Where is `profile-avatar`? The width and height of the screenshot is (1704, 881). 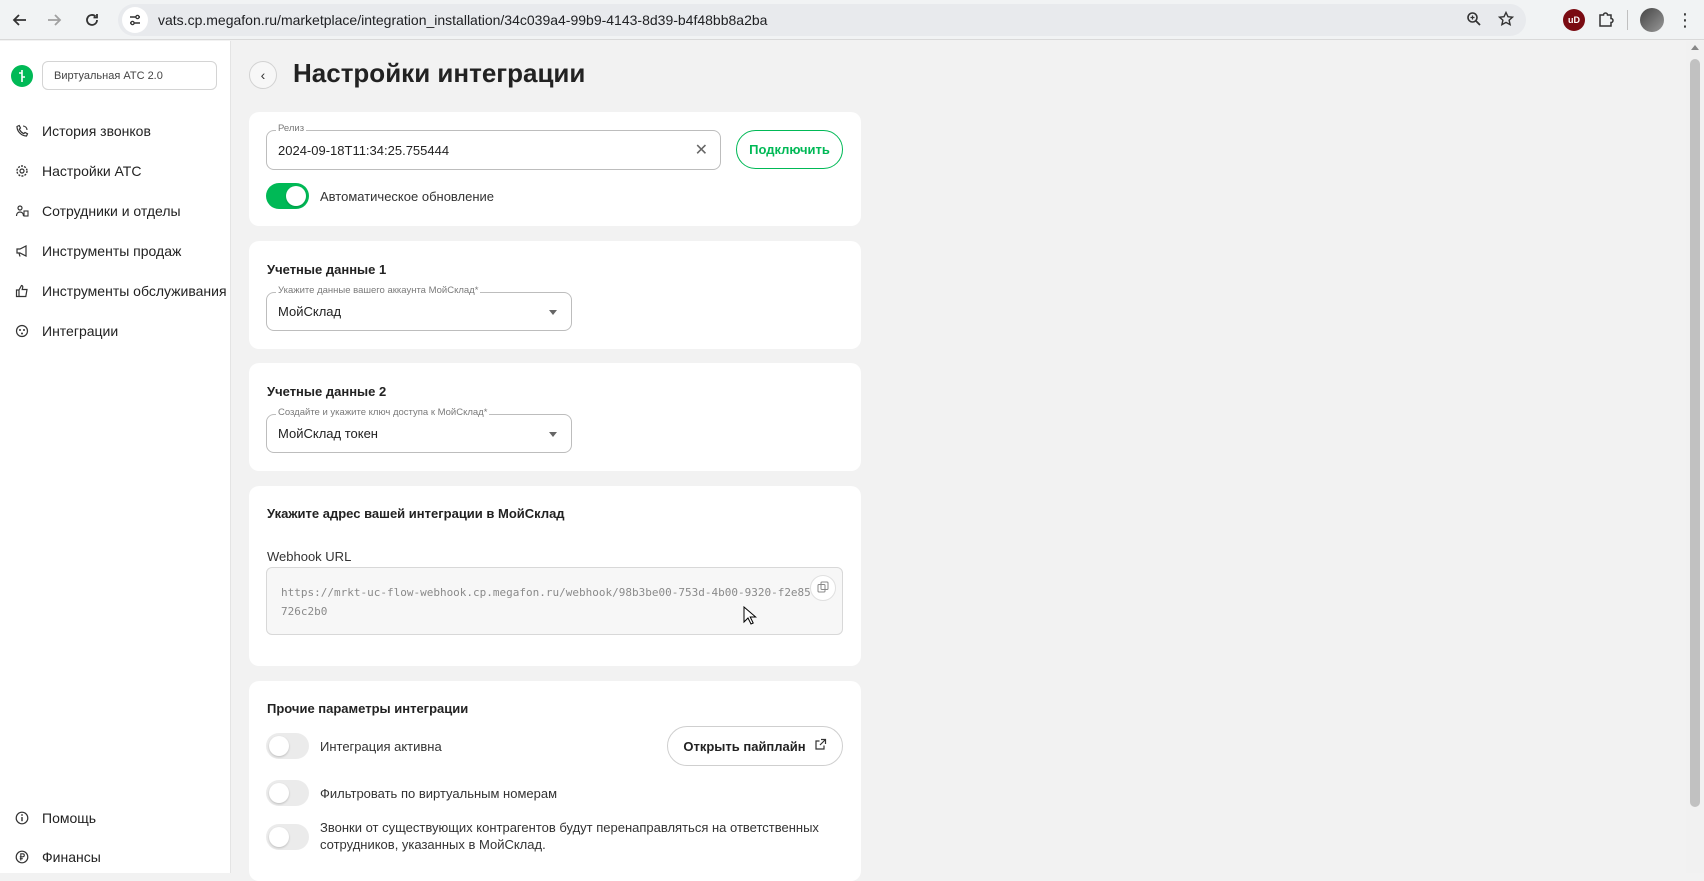 profile-avatar is located at coordinates (1652, 20).